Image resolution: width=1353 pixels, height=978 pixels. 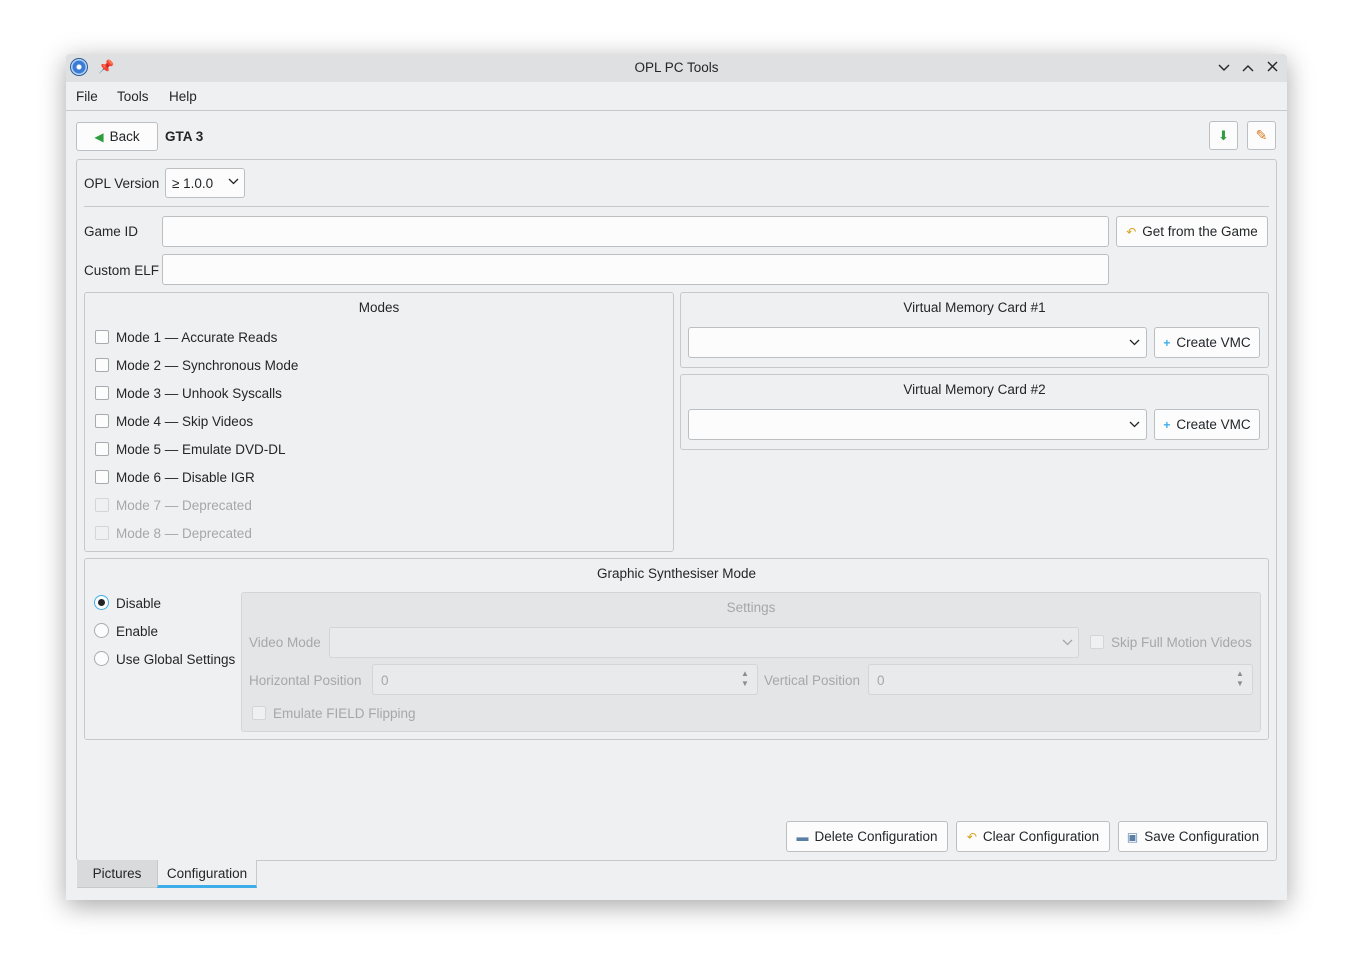 What do you see at coordinates (101, 630) in the screenshot?
I see `gsm-enable-radio` at bounding box center [101, 630].